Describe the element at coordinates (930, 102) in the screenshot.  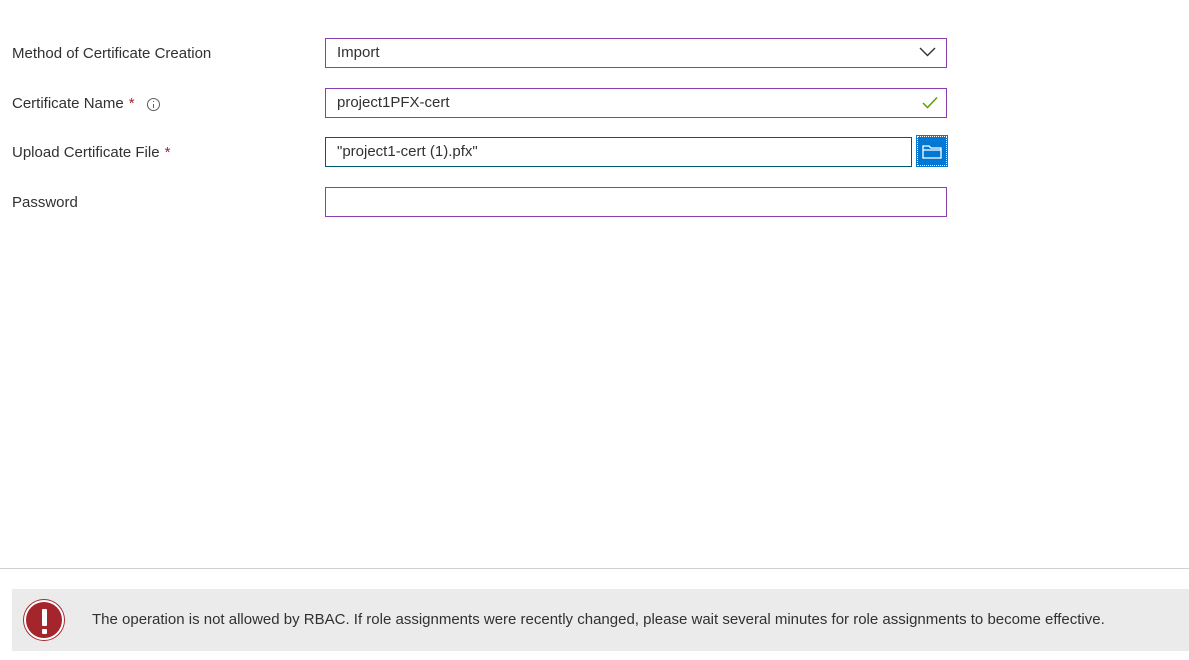
I see `checkmark-icon` at that location.